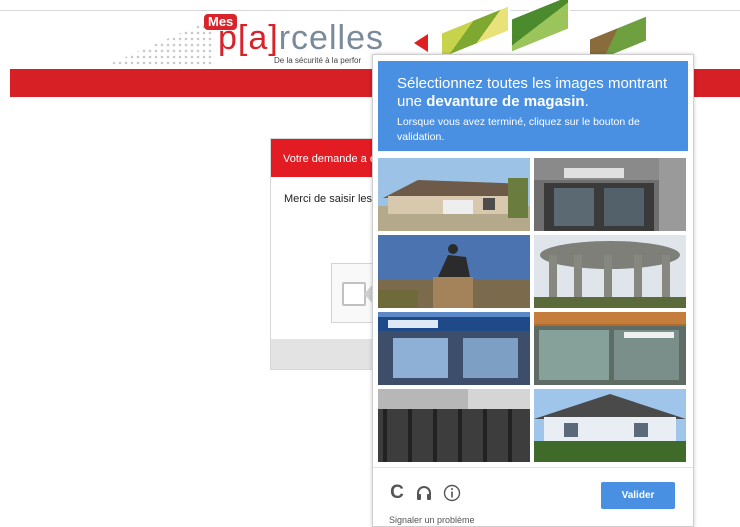 The image size is (740, 527). I want to click on tabacos-storefront-tile, so click(610, 348).